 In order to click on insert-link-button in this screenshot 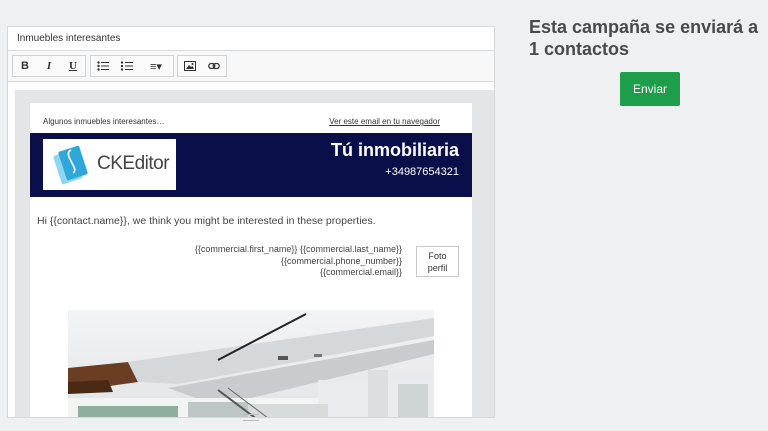, I will do `click(214, 66)`.